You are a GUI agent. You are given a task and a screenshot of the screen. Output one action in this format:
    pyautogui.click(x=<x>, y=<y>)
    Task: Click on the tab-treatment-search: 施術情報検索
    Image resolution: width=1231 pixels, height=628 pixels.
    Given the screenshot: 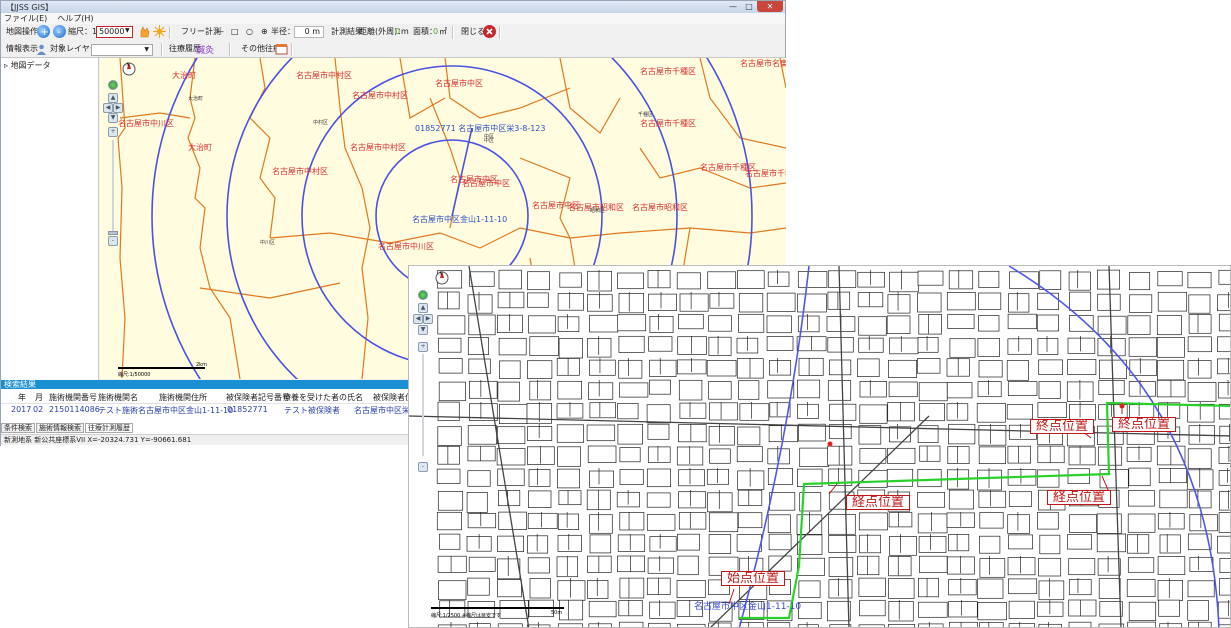 What is the action you would take?
    pyautogui.click(x=60, y=428)
    